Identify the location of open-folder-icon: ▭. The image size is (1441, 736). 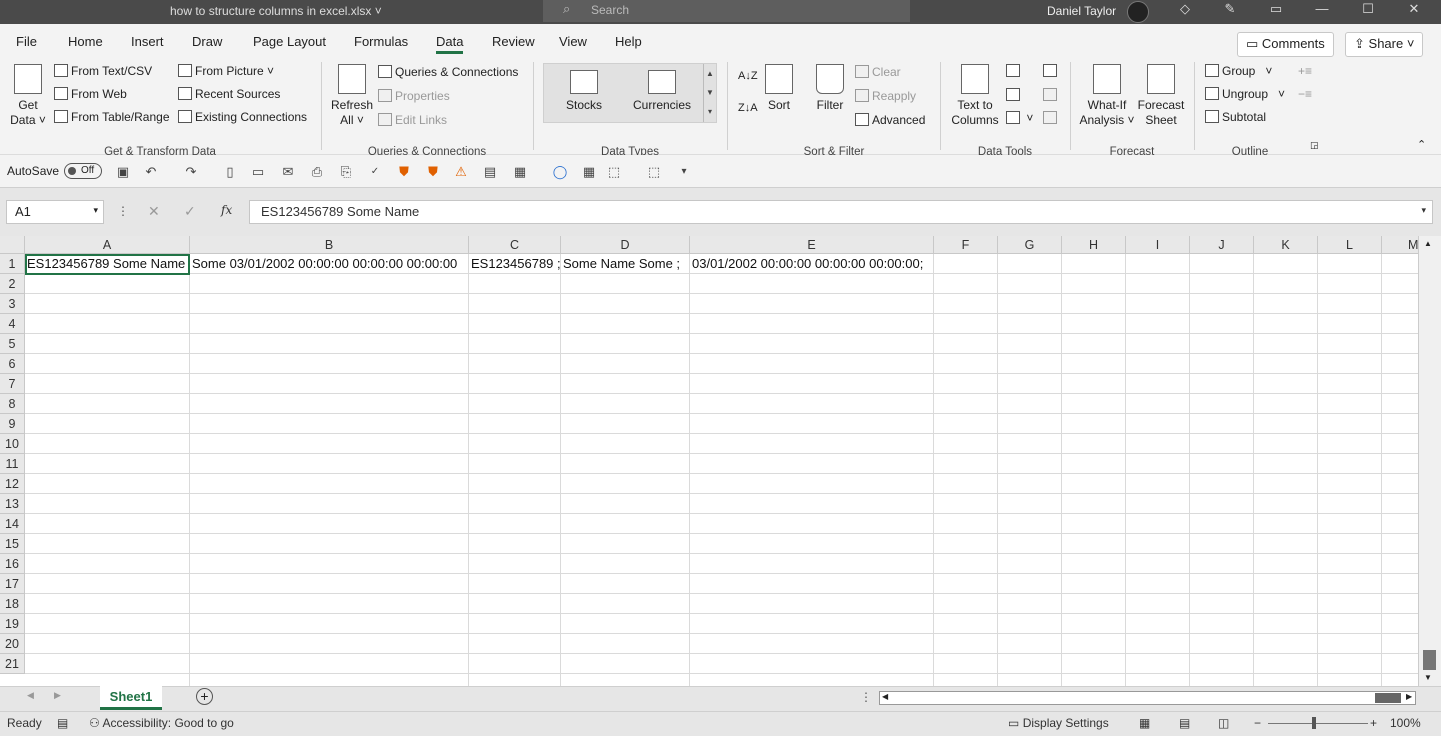
(258, 172).